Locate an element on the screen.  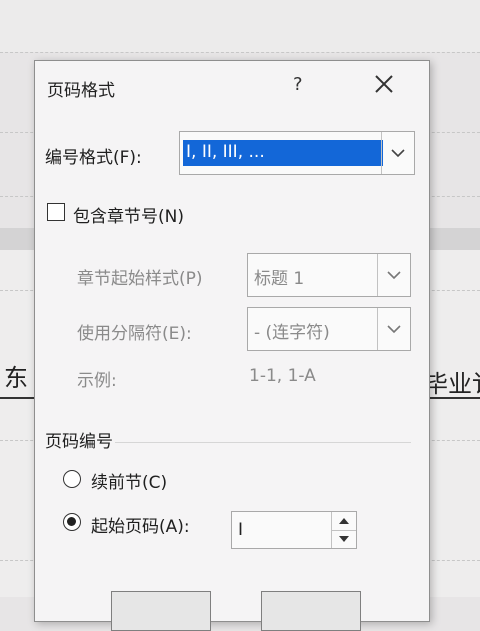
dialog-title: 页码格式 is located at coordinates (81, 91).